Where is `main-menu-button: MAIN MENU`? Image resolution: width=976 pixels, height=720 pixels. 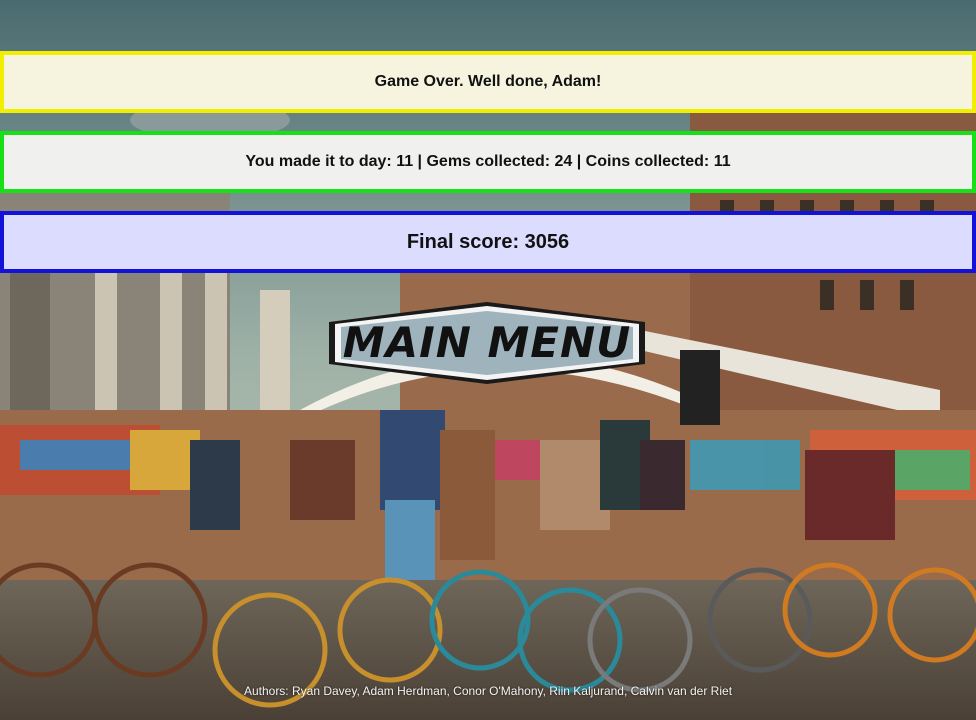
main-menu-button: MAIN MENU is located at coordinates (487, 345).